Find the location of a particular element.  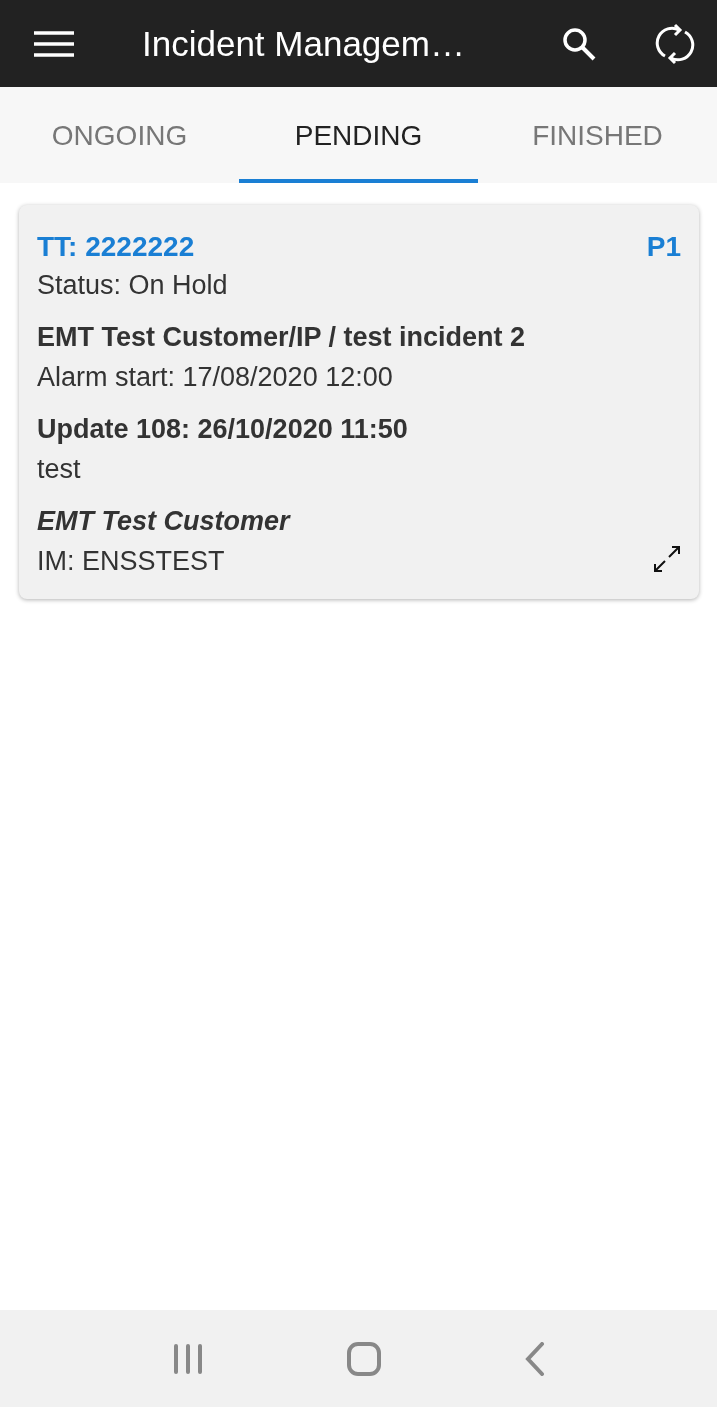

tab: PENDING is located at coordinates (358, 135).